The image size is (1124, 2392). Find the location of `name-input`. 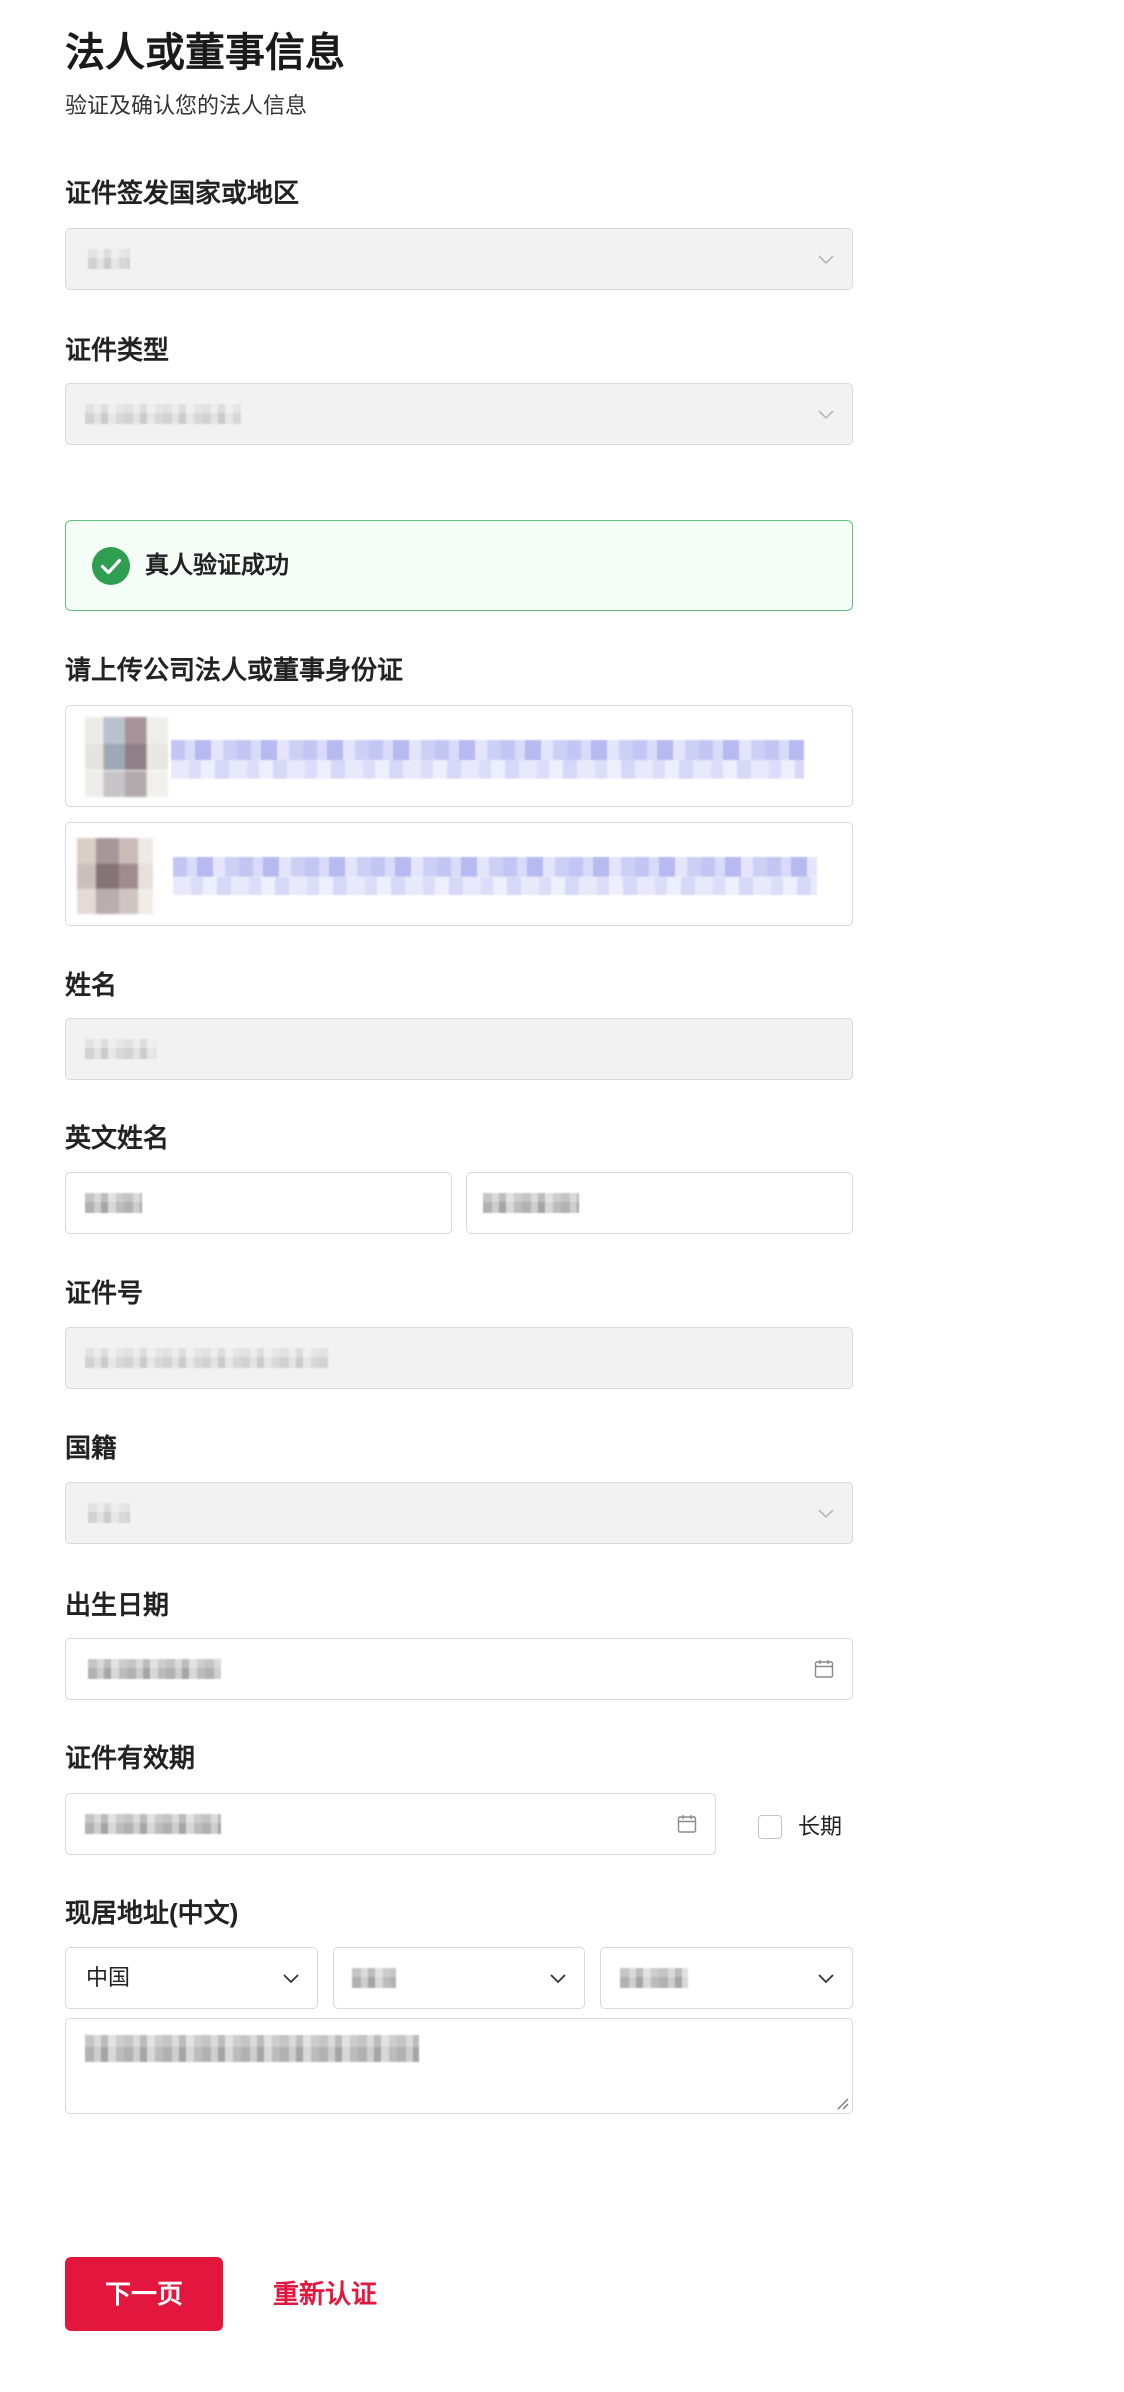

name-input is located at coordinates (459, 1049).